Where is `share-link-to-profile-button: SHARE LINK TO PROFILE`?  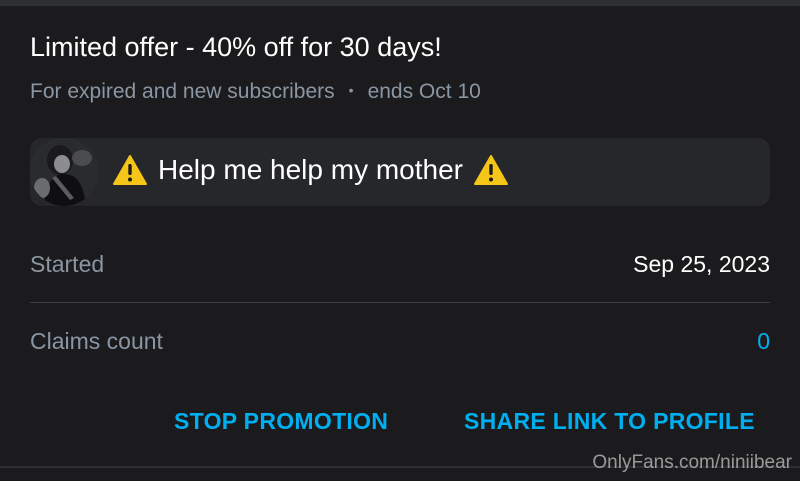
share-link-to-profile-button: SHARE LINK TO PROFILE is located at coordinates (609, 421).